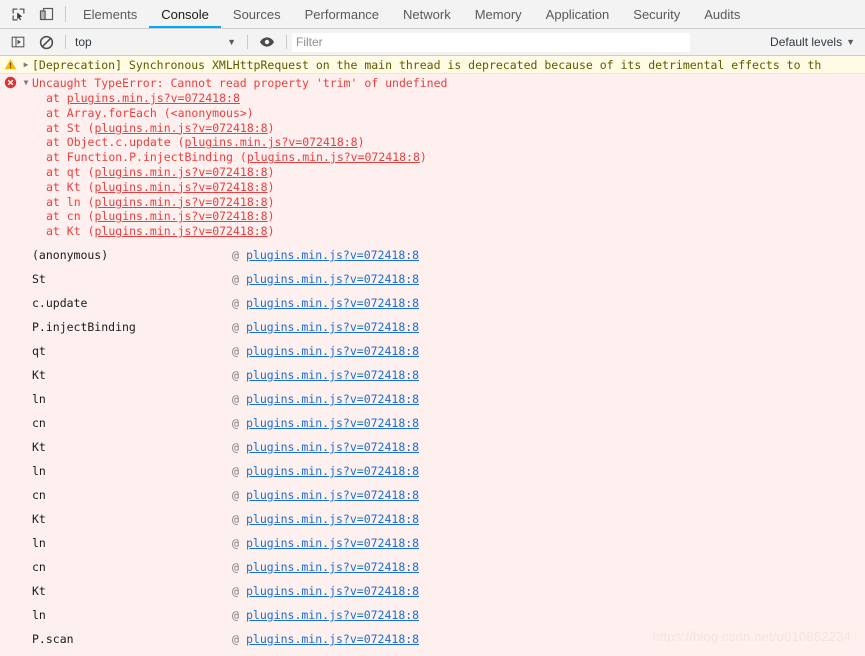  I want to click on execution-context-value: top, so click(83, 42).